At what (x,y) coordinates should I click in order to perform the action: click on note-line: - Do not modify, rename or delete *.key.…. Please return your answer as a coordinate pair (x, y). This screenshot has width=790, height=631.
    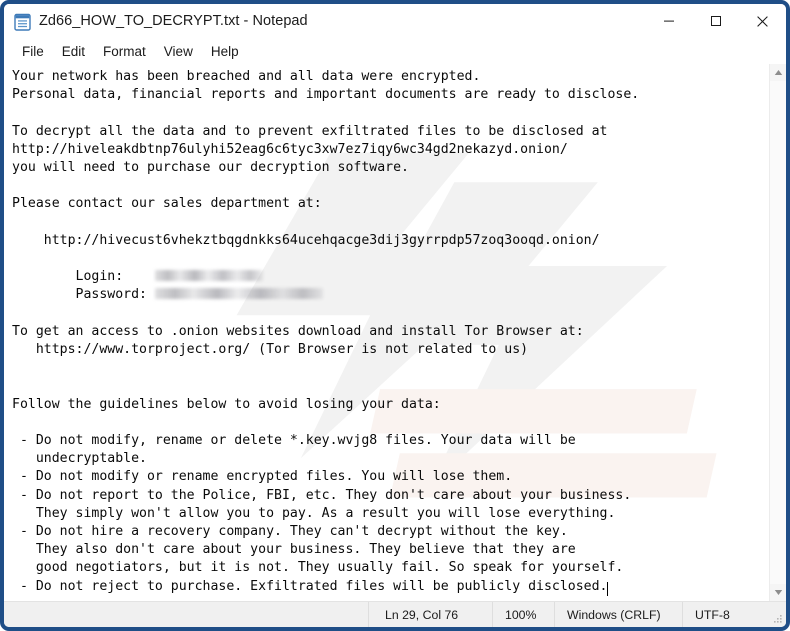
    Looking at the image, I should click on (294, 441).